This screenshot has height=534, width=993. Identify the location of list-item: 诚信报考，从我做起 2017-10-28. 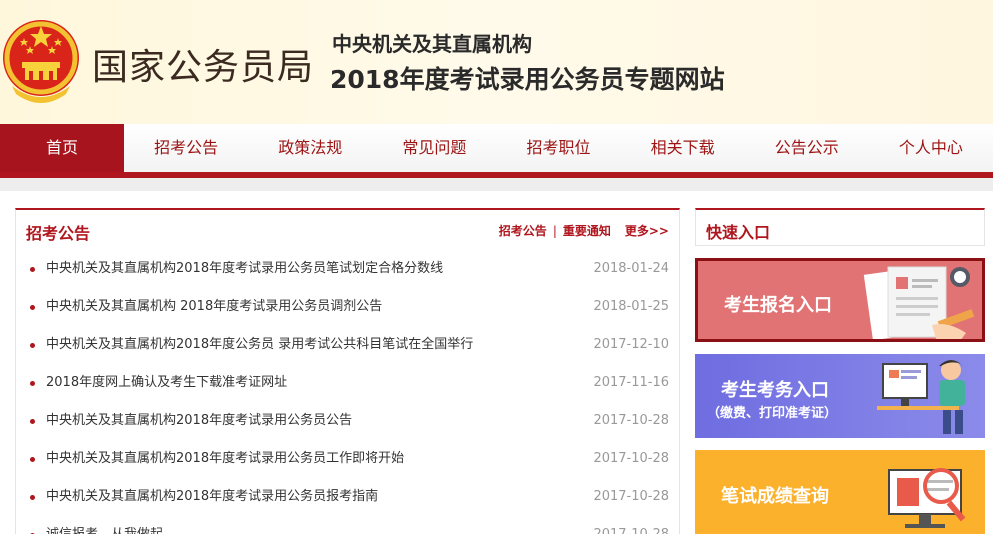
(347, 525).